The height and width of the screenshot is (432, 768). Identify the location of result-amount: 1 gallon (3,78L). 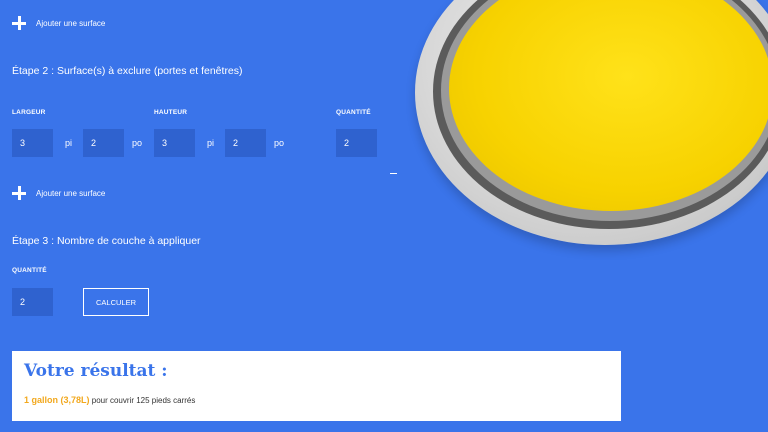
(57, 400).